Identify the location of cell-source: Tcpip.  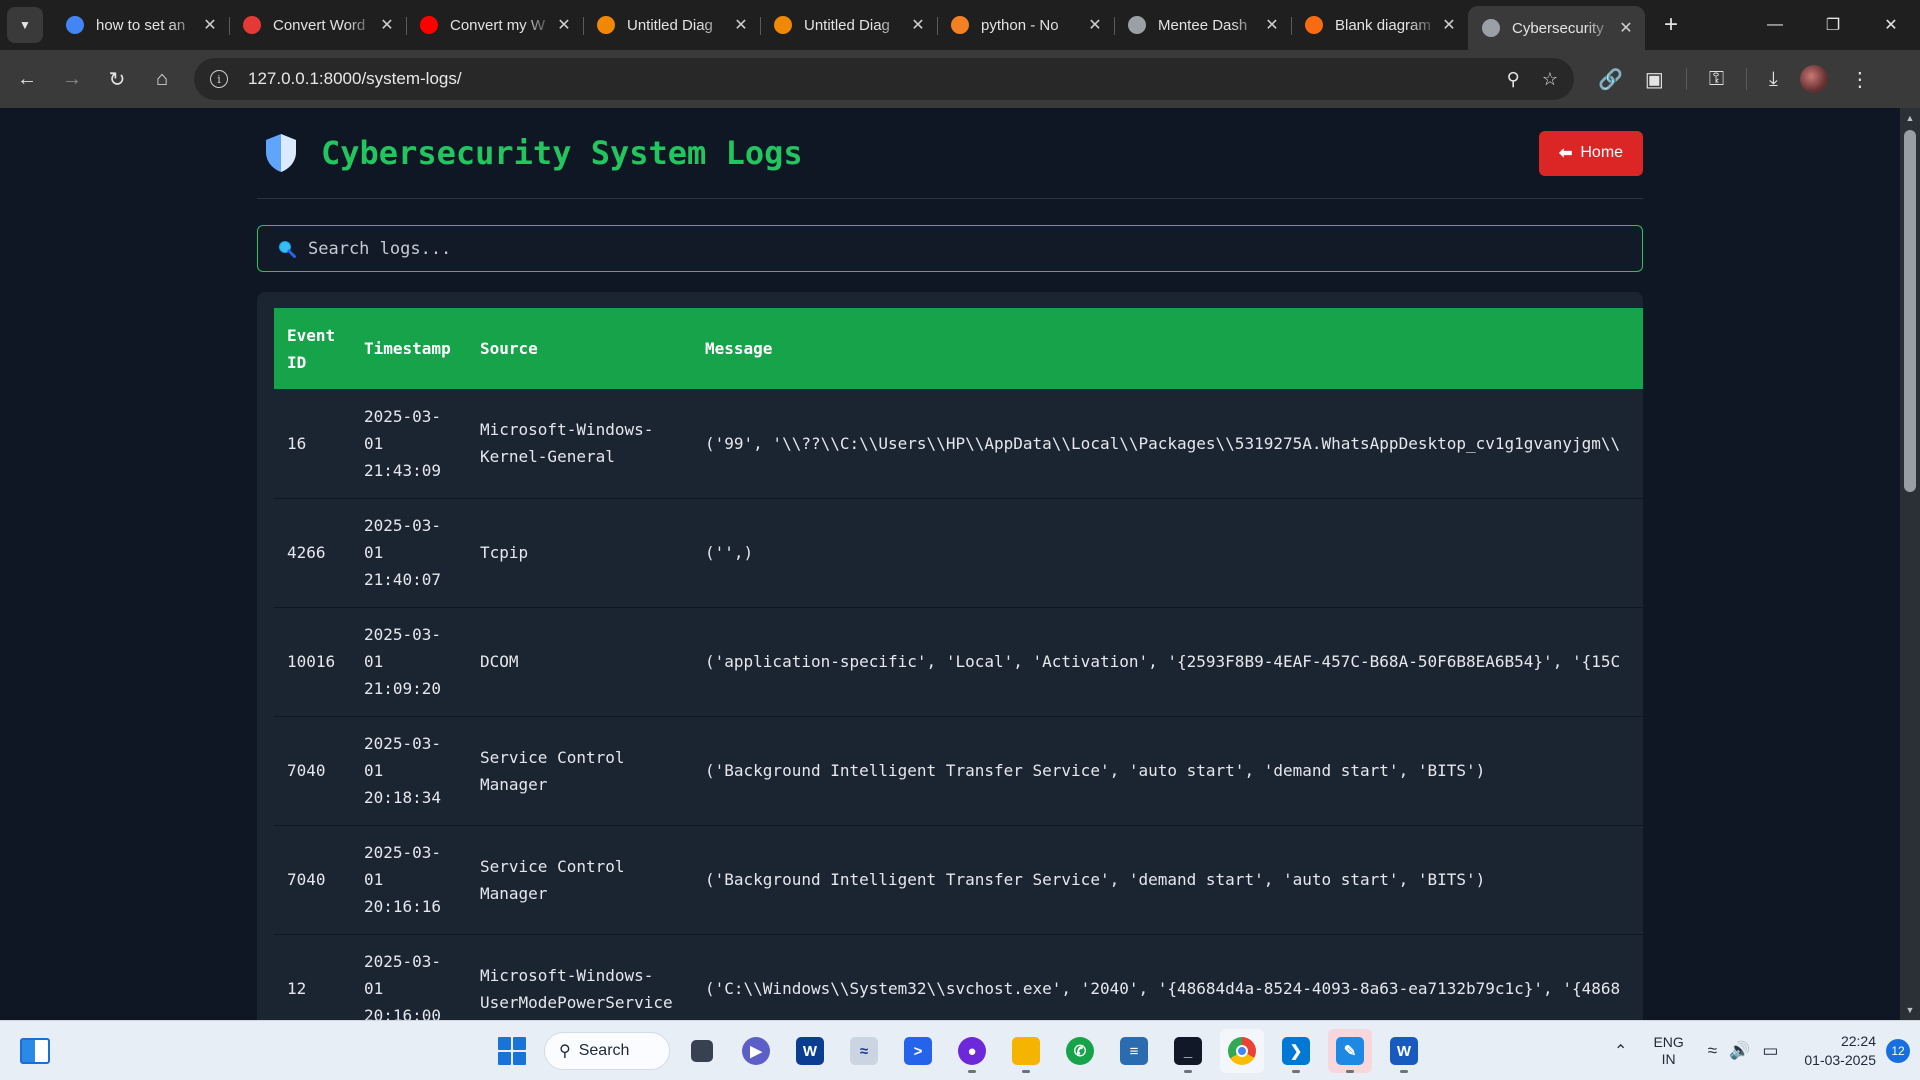
(579, 553).